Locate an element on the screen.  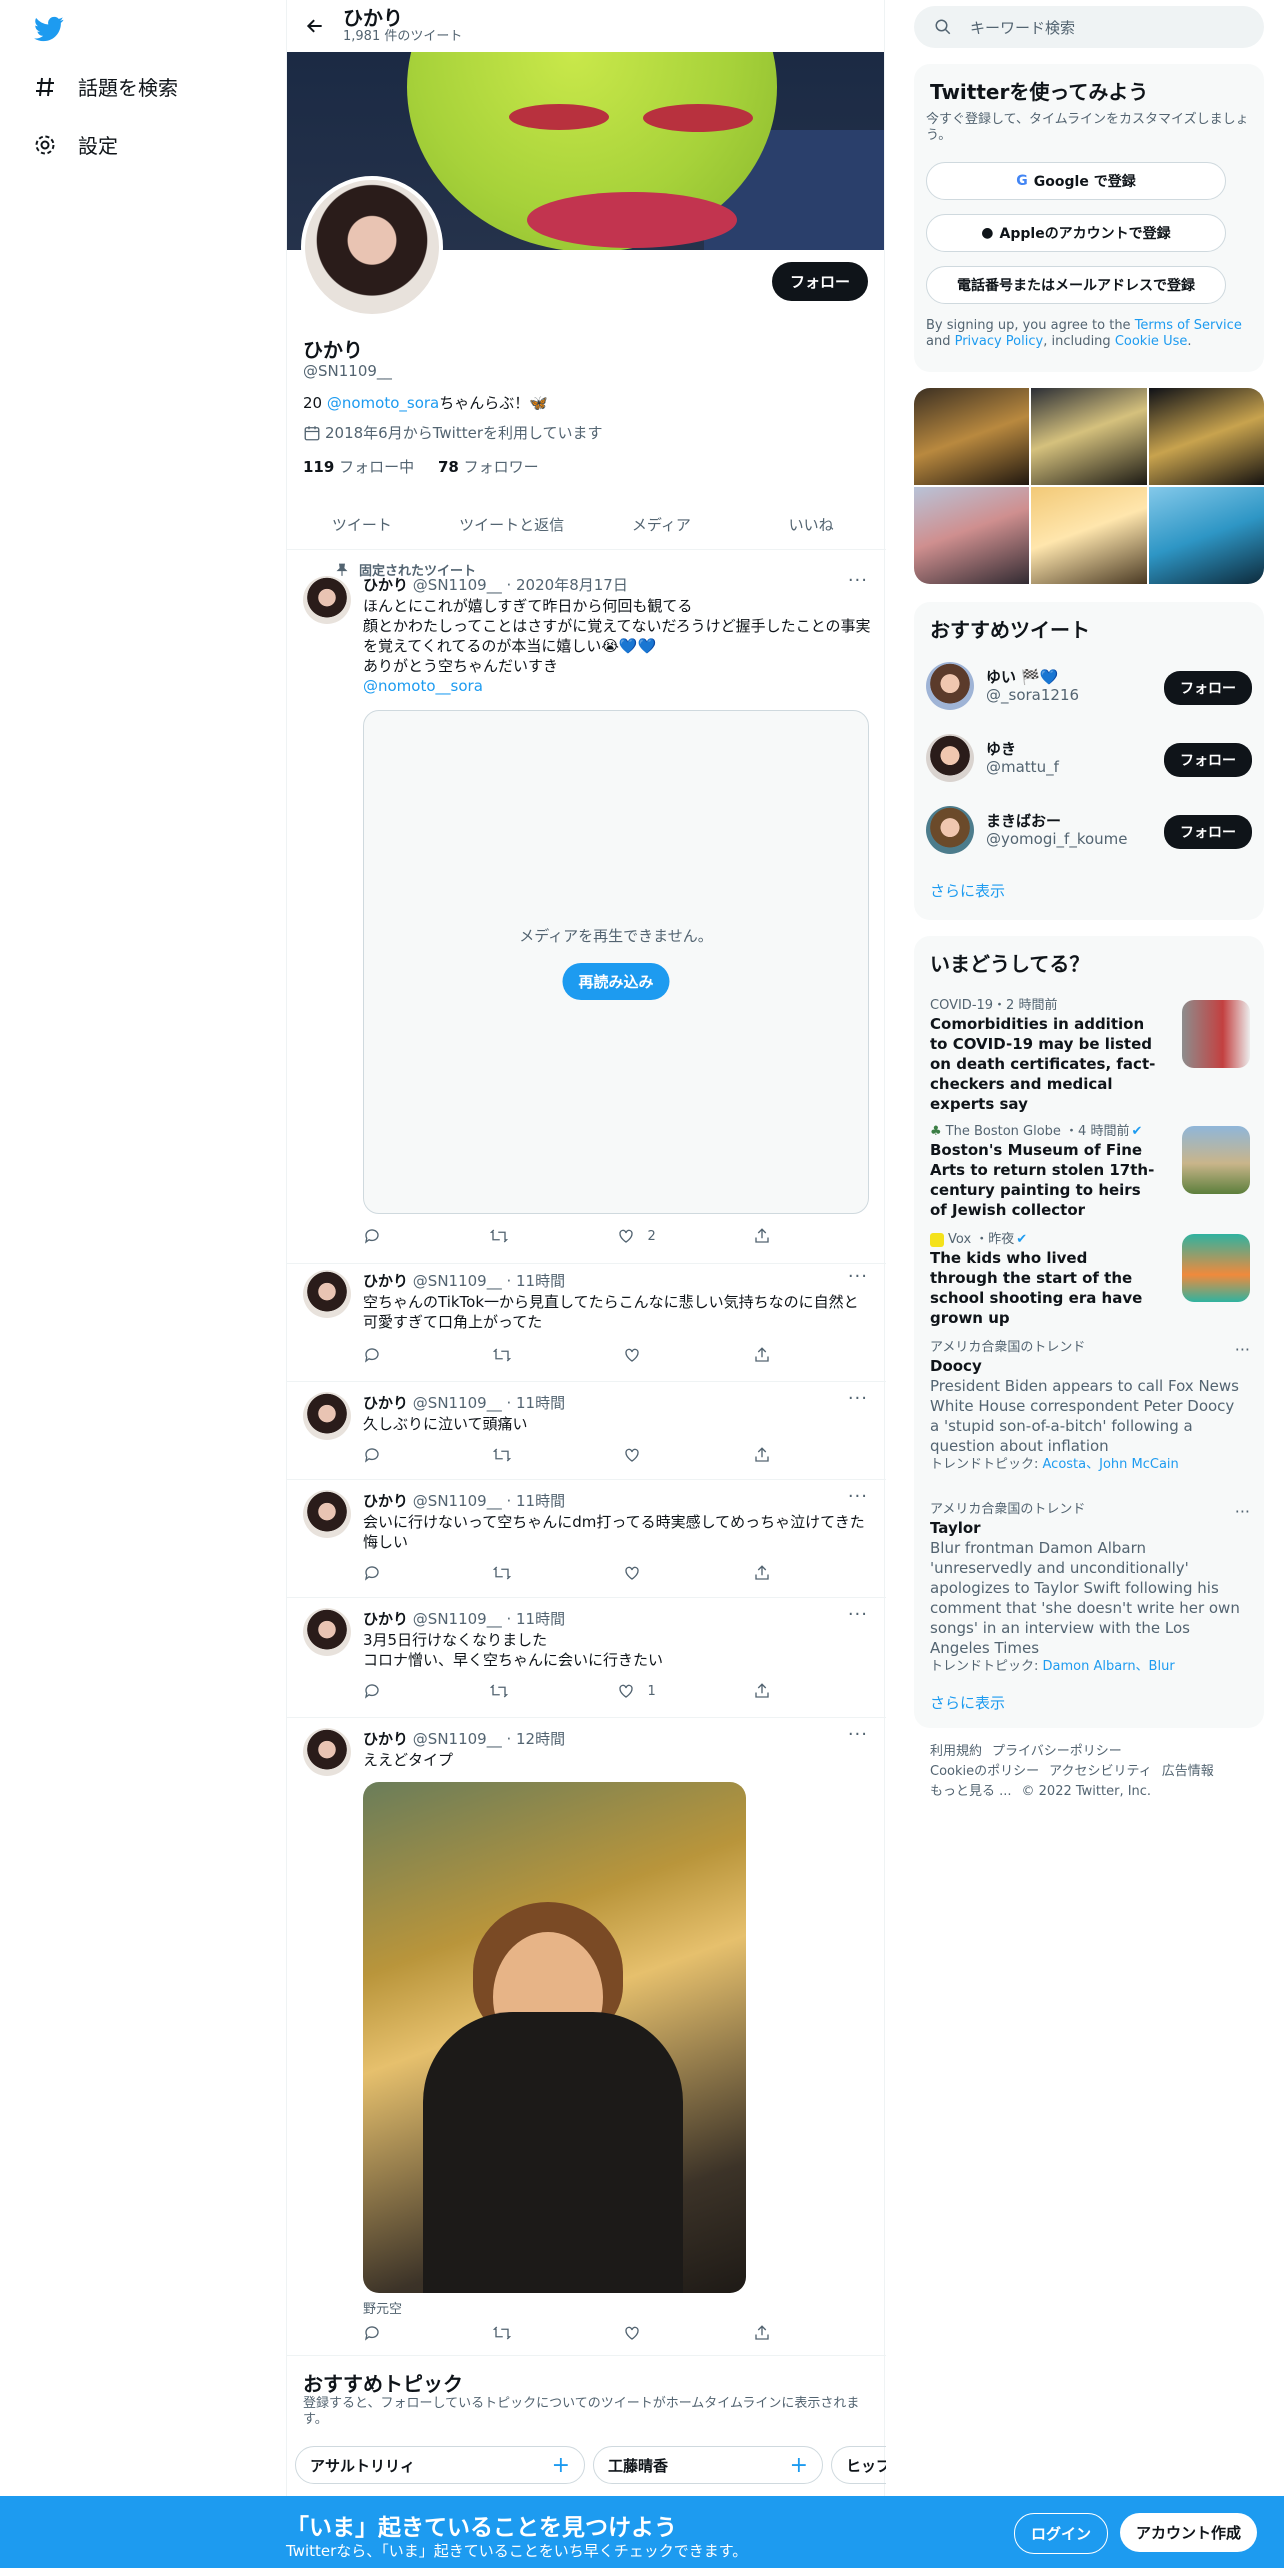
tab-tweets-replies: ツイートと返信 is located at coordinates (512, 524).